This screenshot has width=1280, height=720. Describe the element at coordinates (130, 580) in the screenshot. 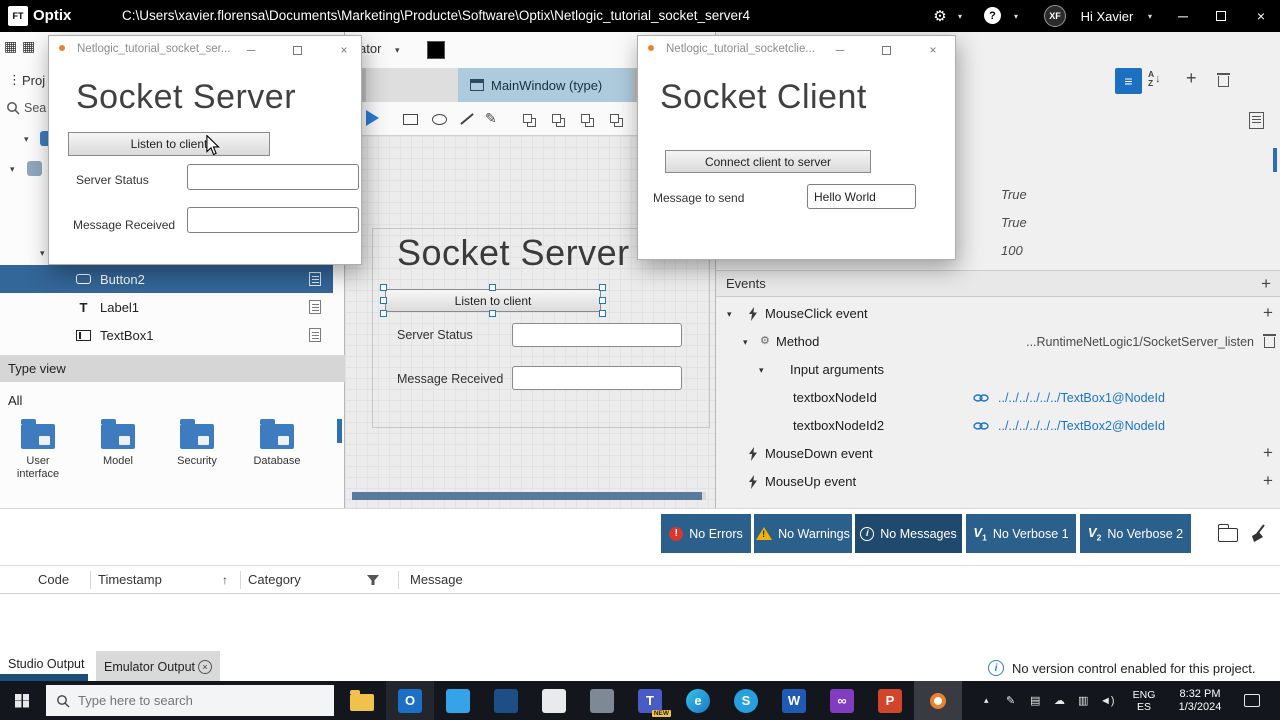

I see `column-timestamp: Timestamp` at that location.